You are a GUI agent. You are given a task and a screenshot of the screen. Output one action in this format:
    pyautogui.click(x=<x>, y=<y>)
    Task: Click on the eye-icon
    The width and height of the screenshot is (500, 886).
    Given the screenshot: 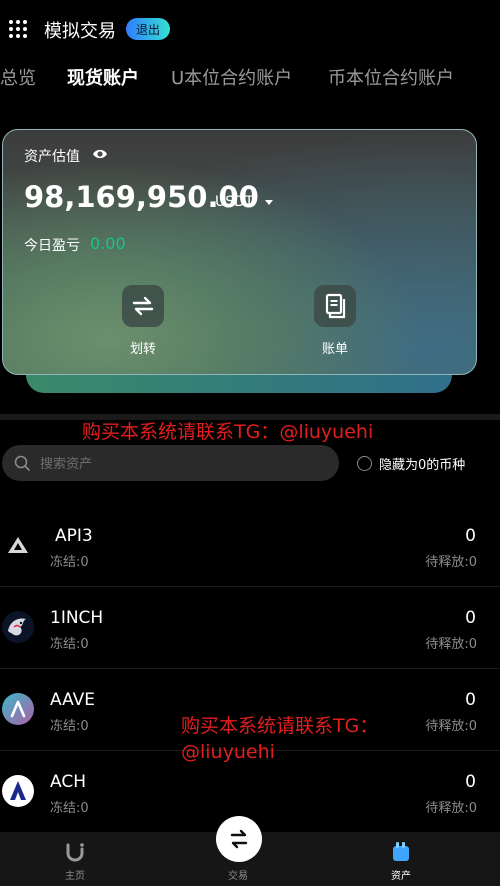 What is the action you would take?
    pyautogui.click(x=100, y=154)
    